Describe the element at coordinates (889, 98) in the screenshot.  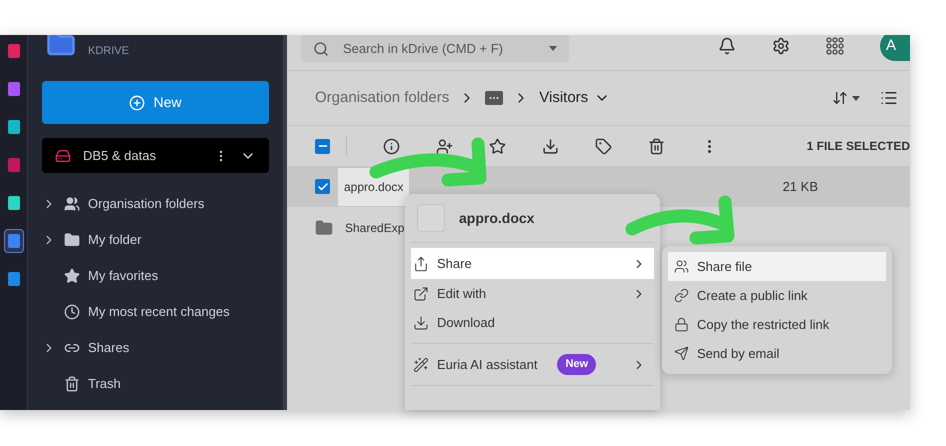
I see `list-view-icon` at that location.